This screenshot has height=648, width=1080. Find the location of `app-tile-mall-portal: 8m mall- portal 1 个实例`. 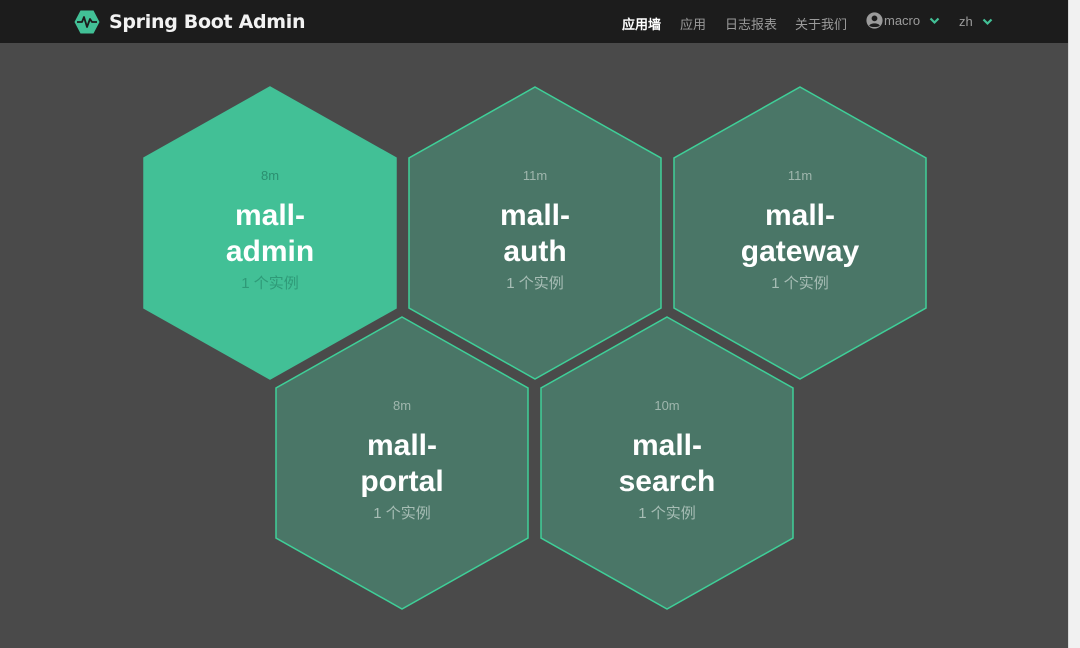

app-tile-mall-portal: 8m mall- portal 1 个实例 is located at coordinates (402, 463).